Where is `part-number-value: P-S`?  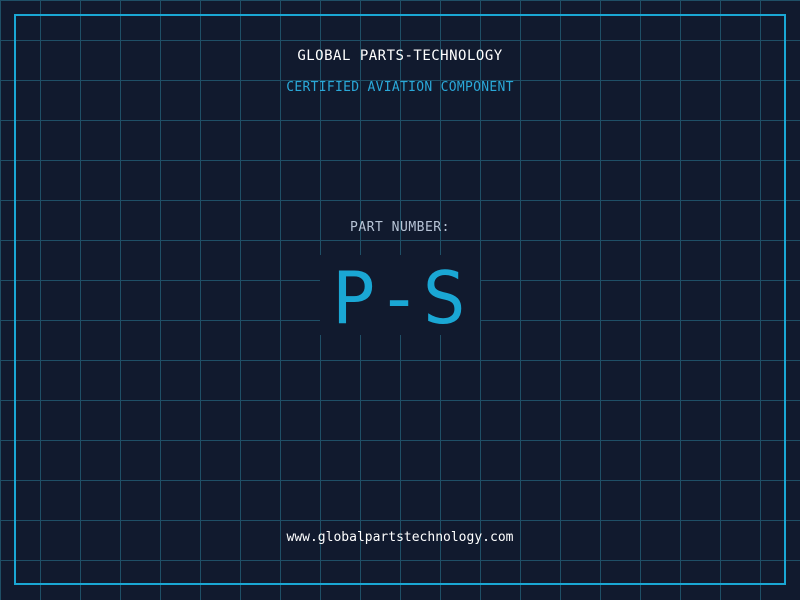 part-number-value: P-S is located at coordinates (400, 298).